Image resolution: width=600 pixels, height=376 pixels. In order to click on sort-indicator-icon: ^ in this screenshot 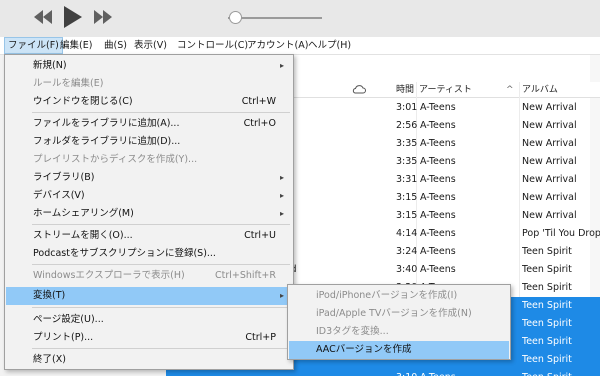, I will do `click(510, 90)`.